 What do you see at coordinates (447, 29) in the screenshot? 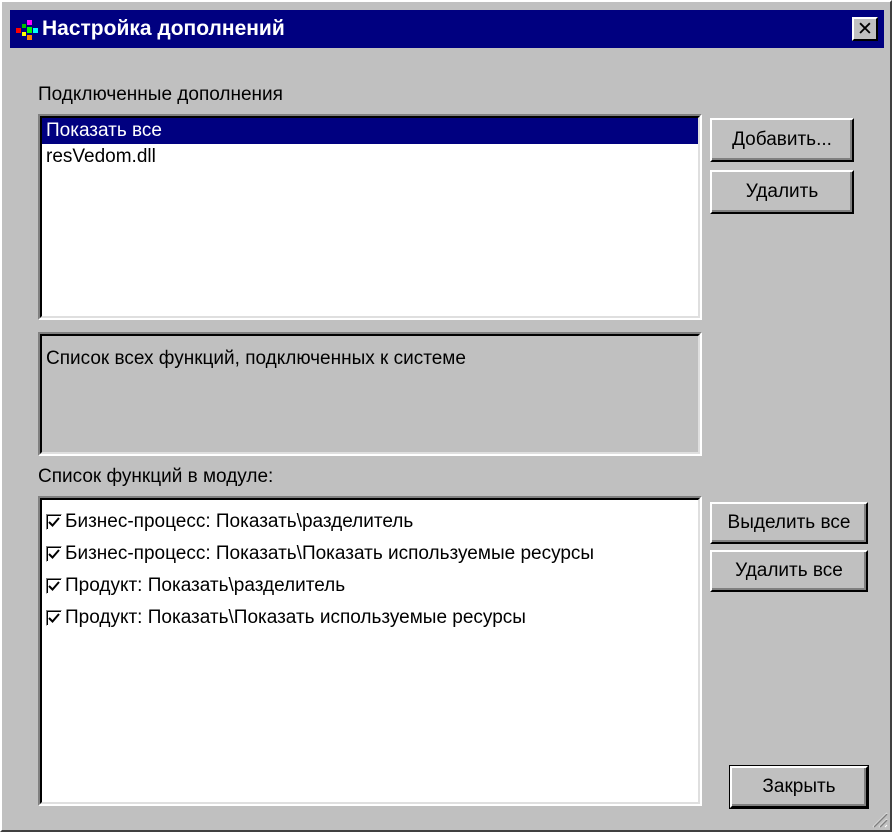
I see `title-bar: Настройка дополнений ✕` at bounding box center [447, 29].